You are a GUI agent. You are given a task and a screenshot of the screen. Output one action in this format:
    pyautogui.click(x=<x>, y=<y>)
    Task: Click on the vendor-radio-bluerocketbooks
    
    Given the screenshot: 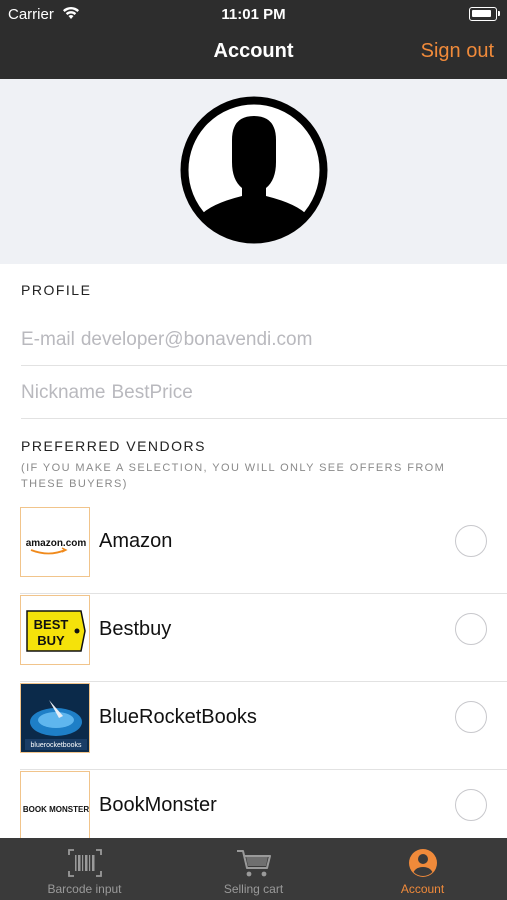 What is the action you would take?
    pyautogui.click(x=471, y=717)
    